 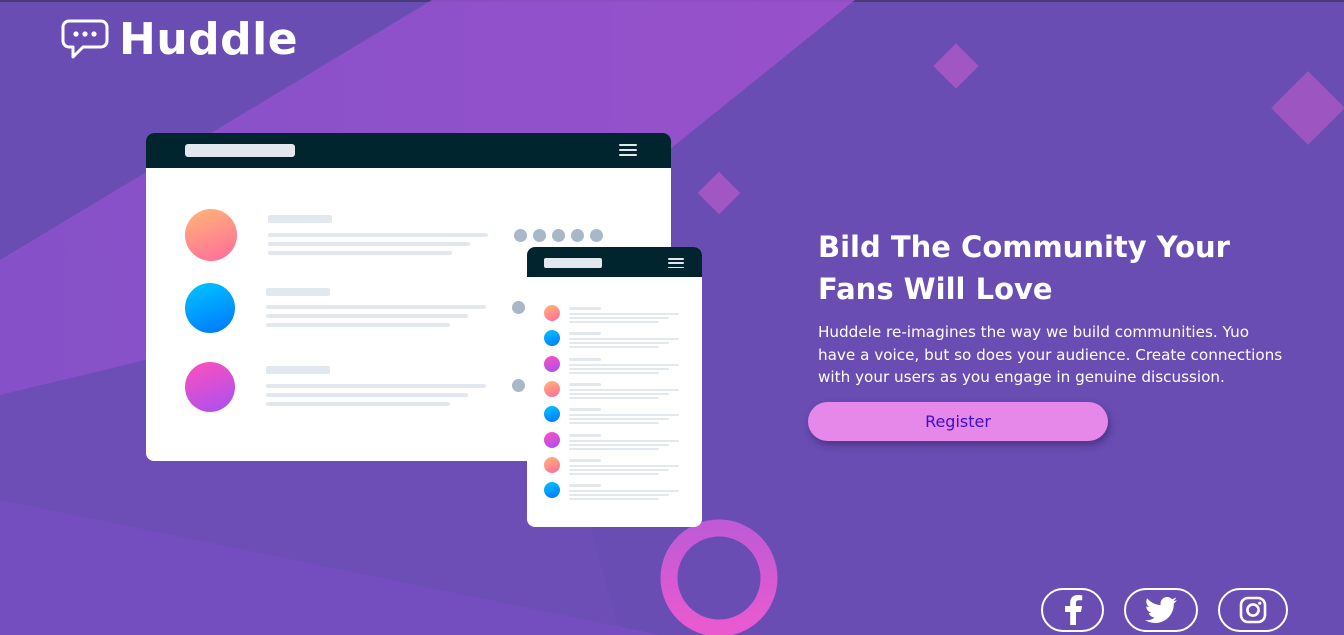 I want to click on avatar-blue, so click(x=210, y=308).